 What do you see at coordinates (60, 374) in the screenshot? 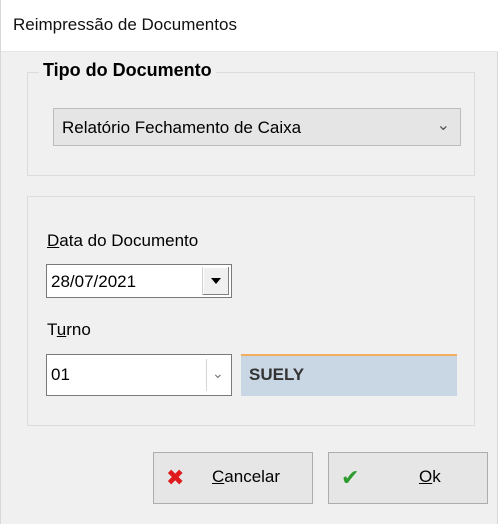
I see `shift-value: 01` at bounding box center [60, 374].